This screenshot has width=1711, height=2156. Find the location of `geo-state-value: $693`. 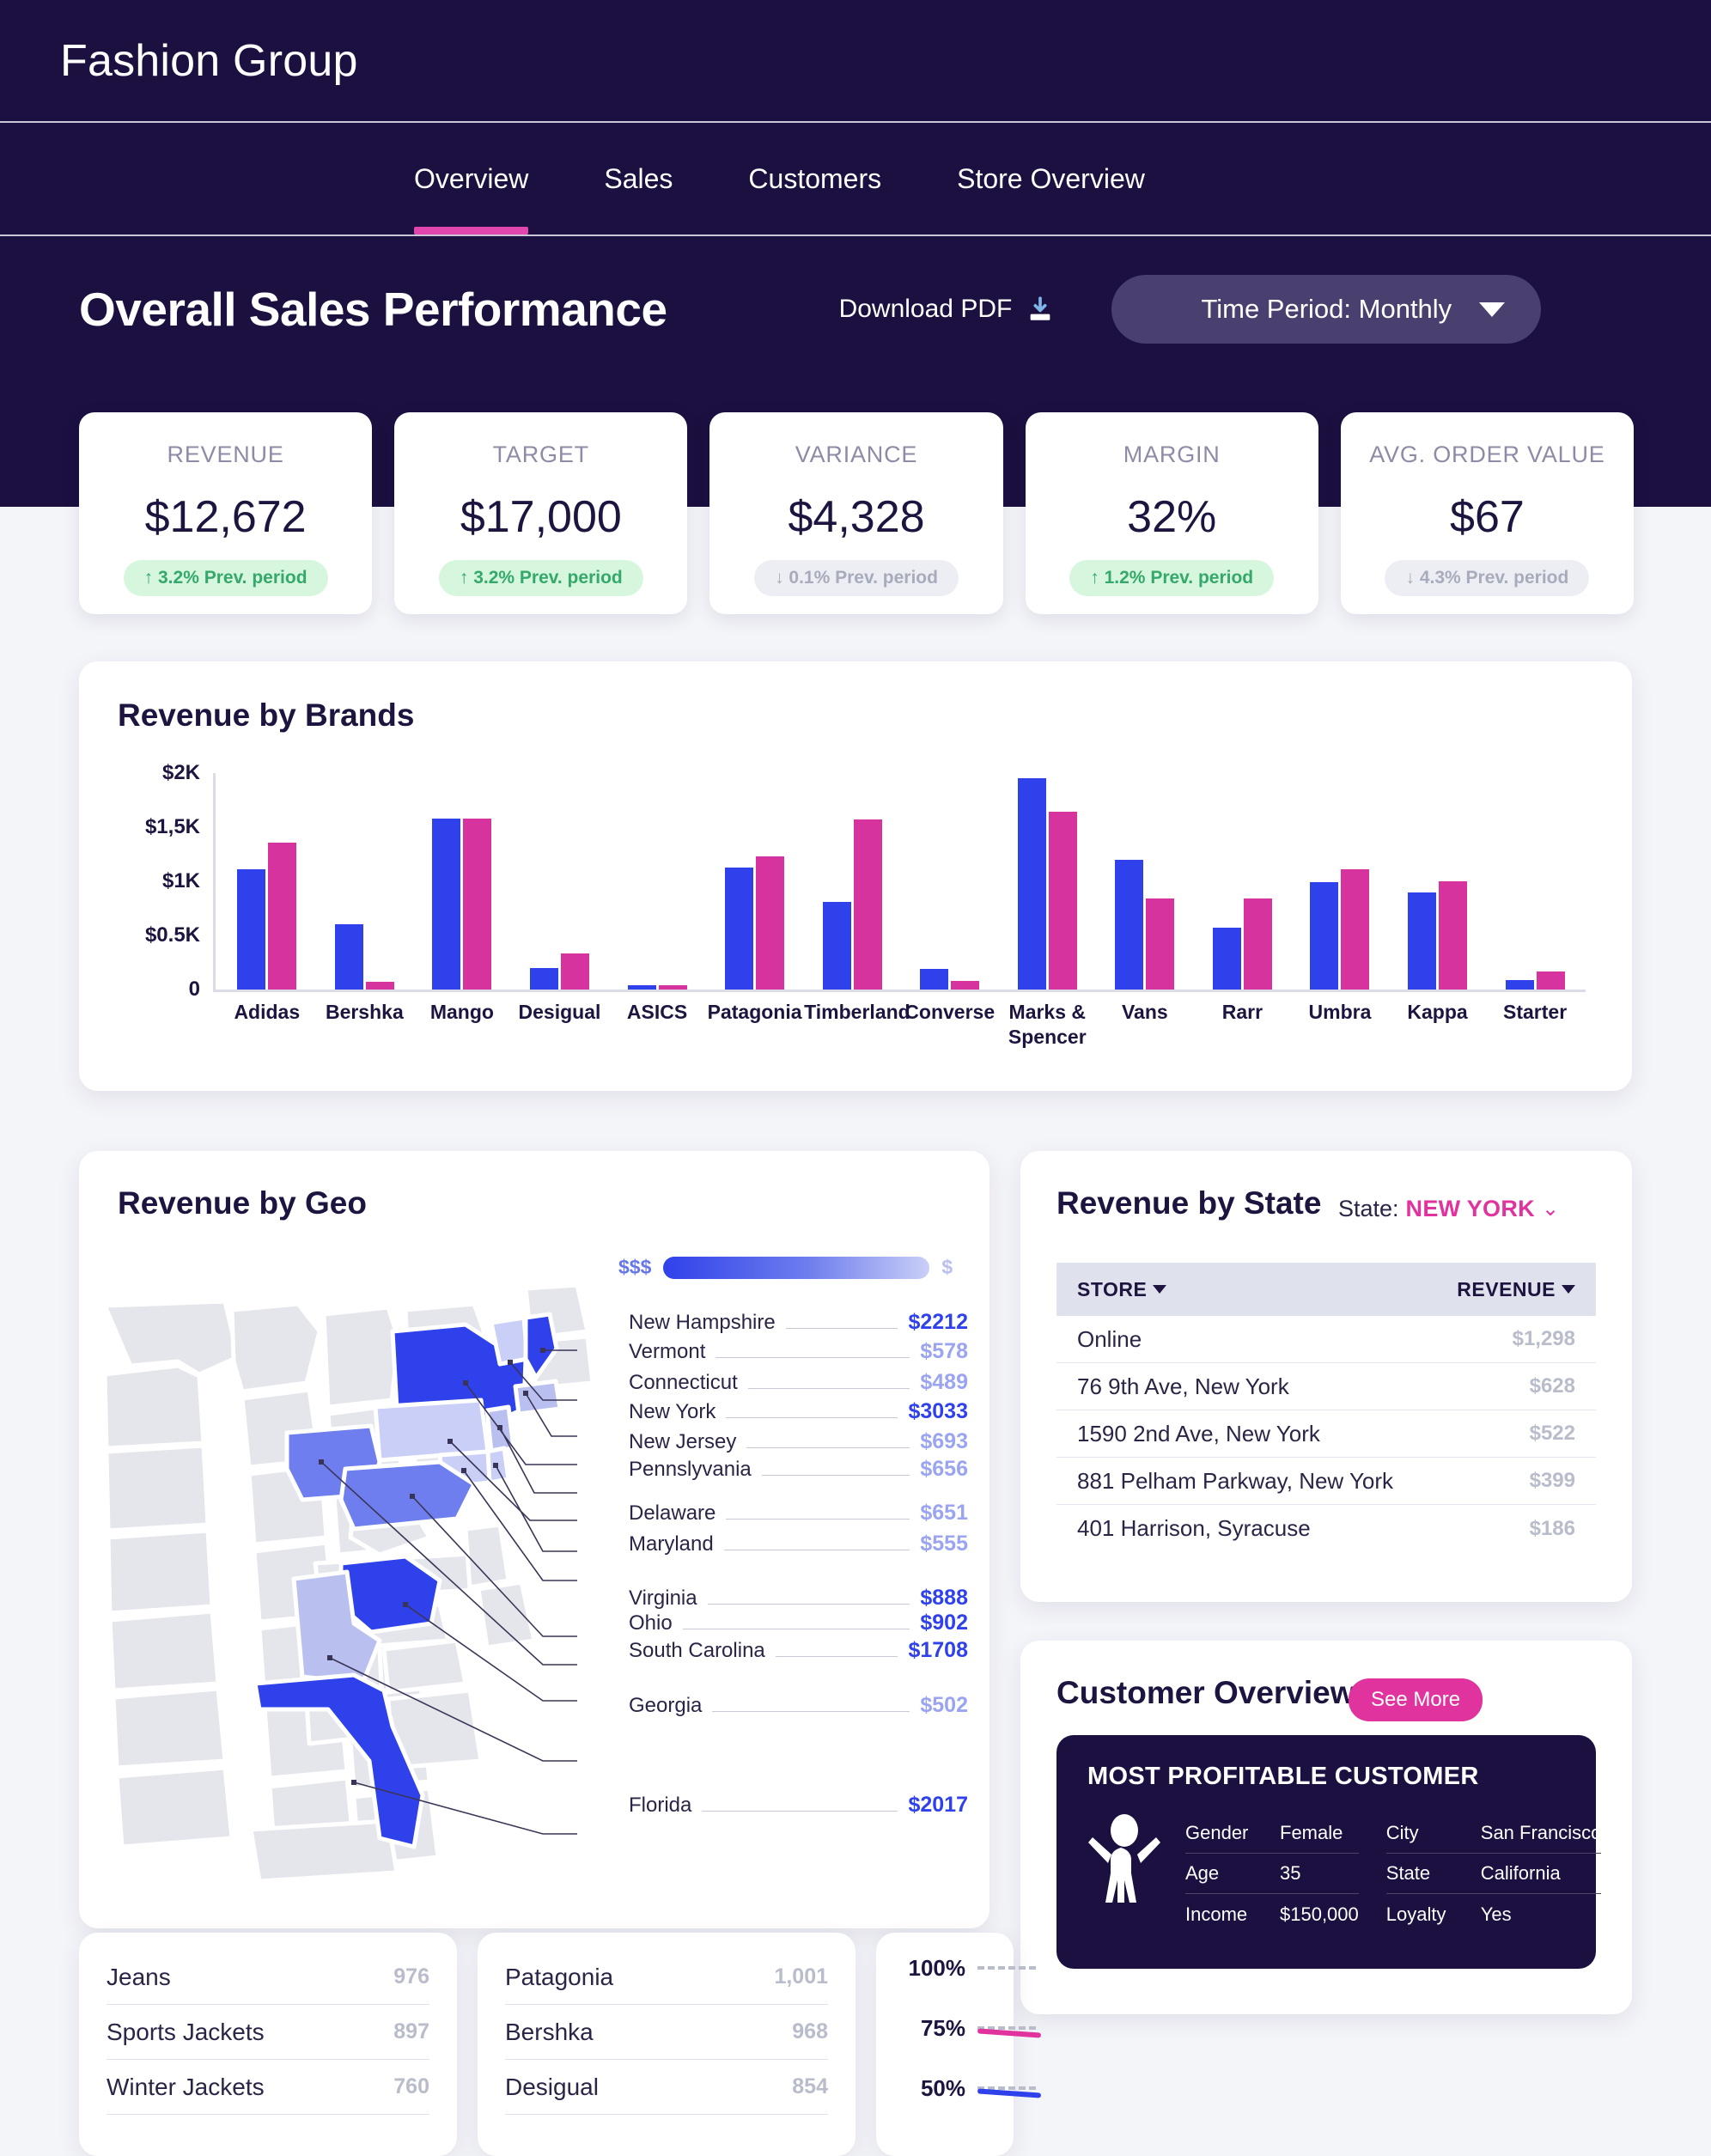

geo-state-value: $693 is located at coordinates (944, 1441).